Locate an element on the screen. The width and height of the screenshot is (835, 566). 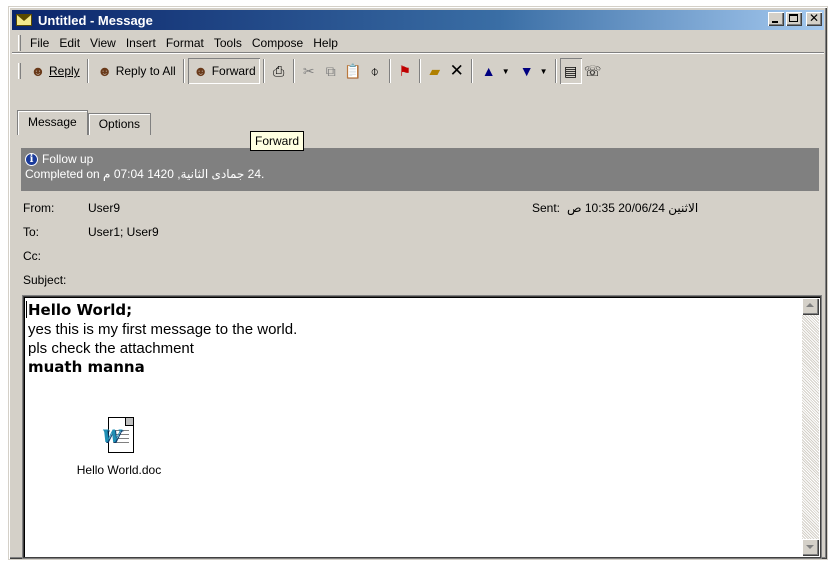
cut-button: ✂ is located at coordinates (309, 71).